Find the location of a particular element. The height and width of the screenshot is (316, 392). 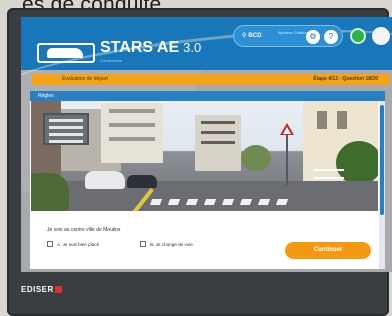

user-code: ⚲ BCD is located at coordinates (251, 35).